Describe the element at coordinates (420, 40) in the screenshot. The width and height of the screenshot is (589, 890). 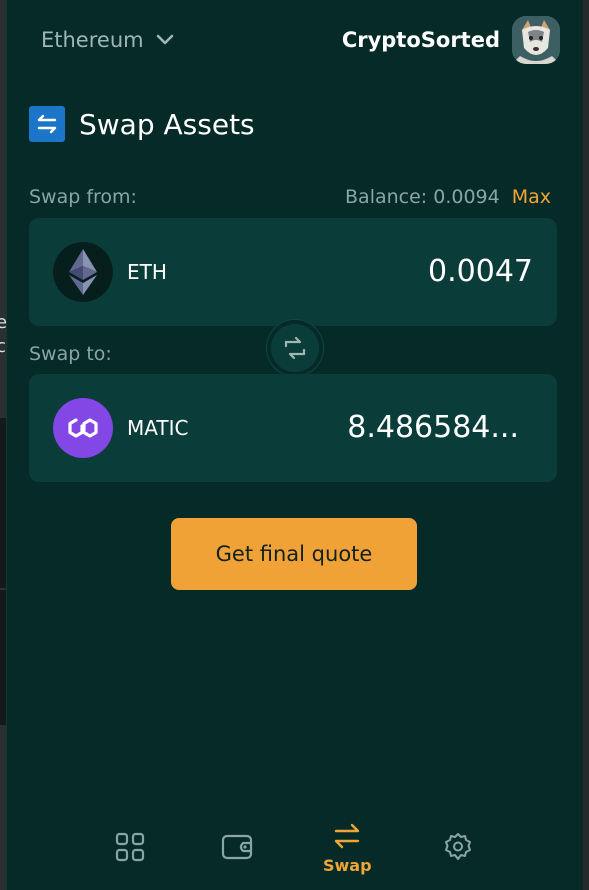
I see `account-name: CryptoSorted` at that location.